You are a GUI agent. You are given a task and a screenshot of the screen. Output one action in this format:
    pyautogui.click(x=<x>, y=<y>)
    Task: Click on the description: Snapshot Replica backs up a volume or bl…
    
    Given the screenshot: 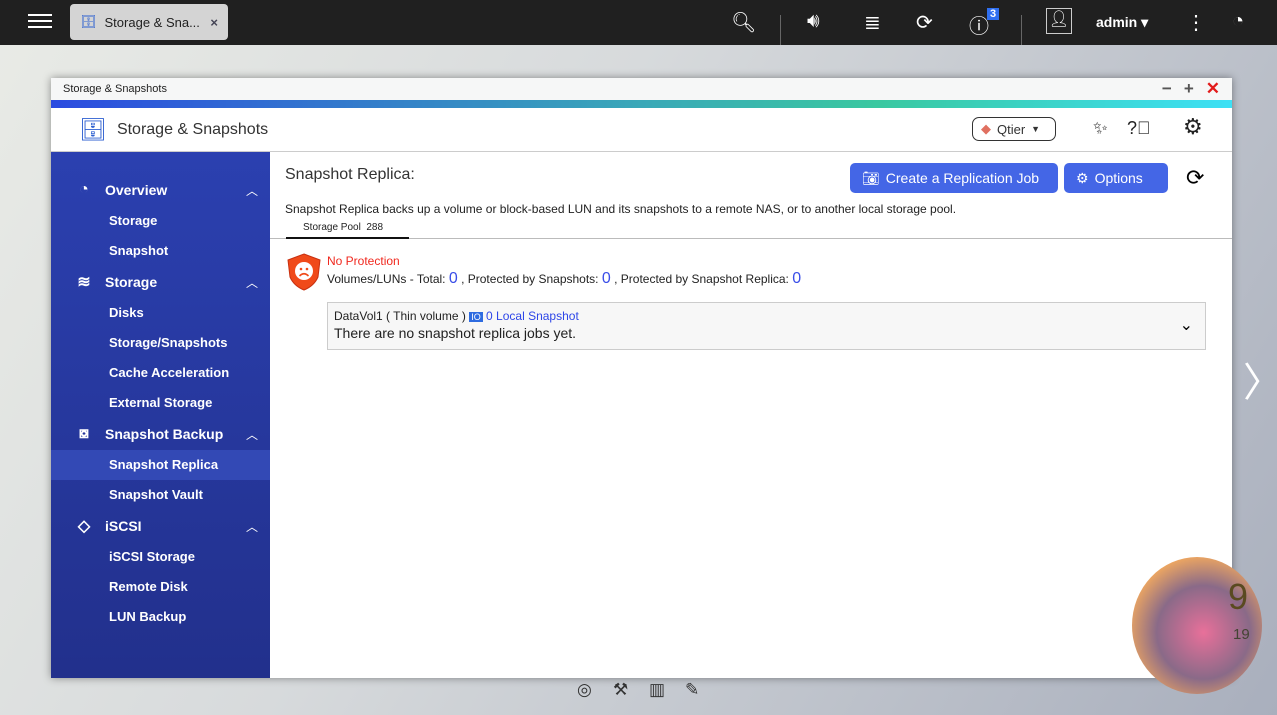 What is the action you would take?
    pyautogui.click(x=621, y=209)
    